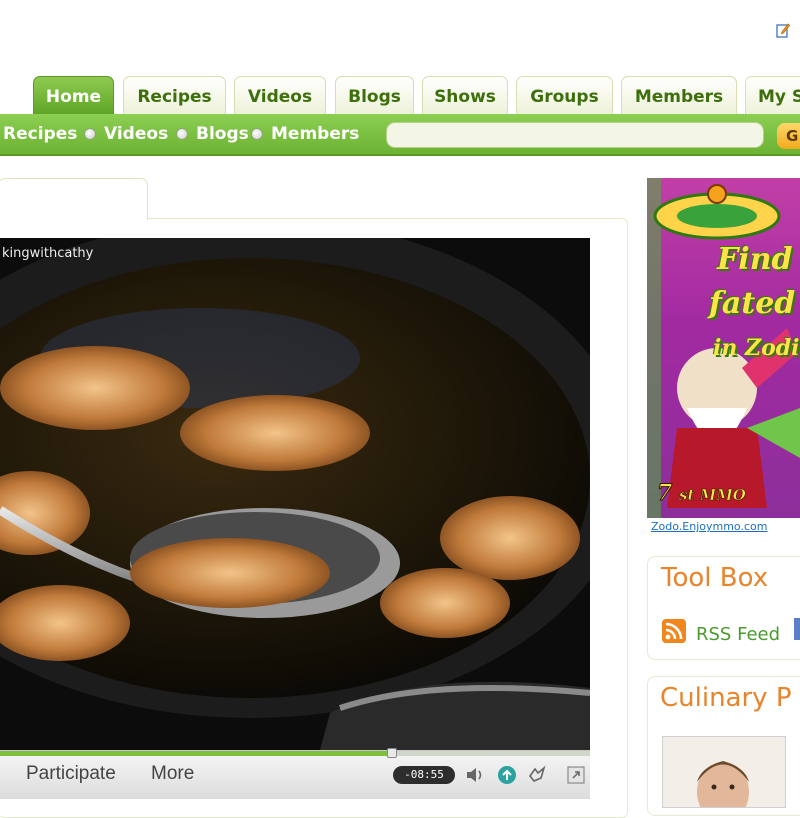 The image size is (800, 818). Describe the element at coordinates (788, 136) in the screenshot. I see `search-go-button: G` at that location.